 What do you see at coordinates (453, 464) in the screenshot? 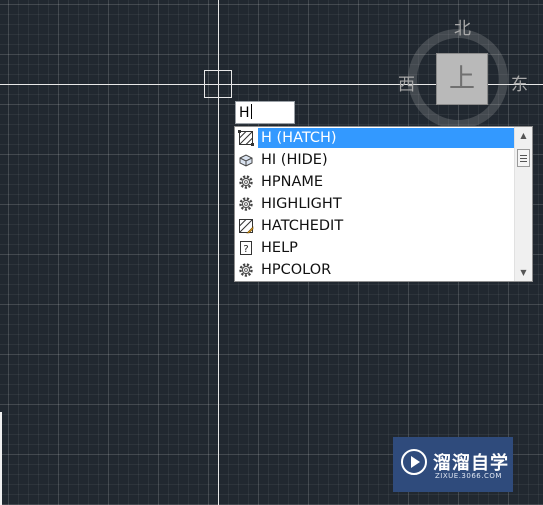
I see `watermark-logo: 溜溜自学 ZIXUE.3066.COM` at bounding box center [453, 464].